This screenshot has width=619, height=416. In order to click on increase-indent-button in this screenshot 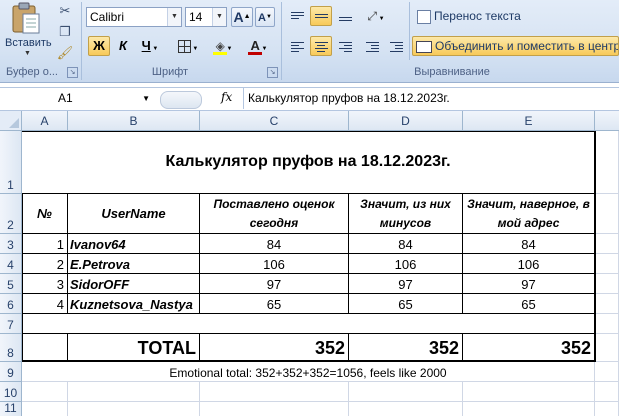, I will do `click(396, 46)`.